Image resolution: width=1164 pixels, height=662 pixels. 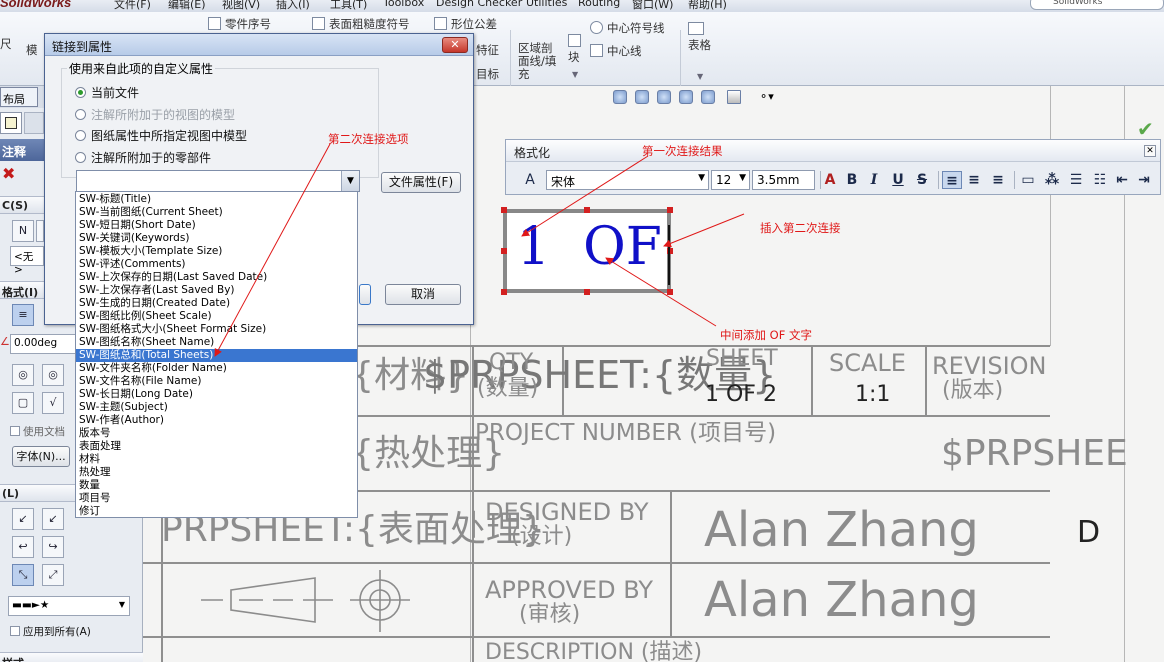 What do you see at coordinates (187, 6) in the screenshot?
I see `menu-edit: 编辑(E)` at bounding box center [187, 6].